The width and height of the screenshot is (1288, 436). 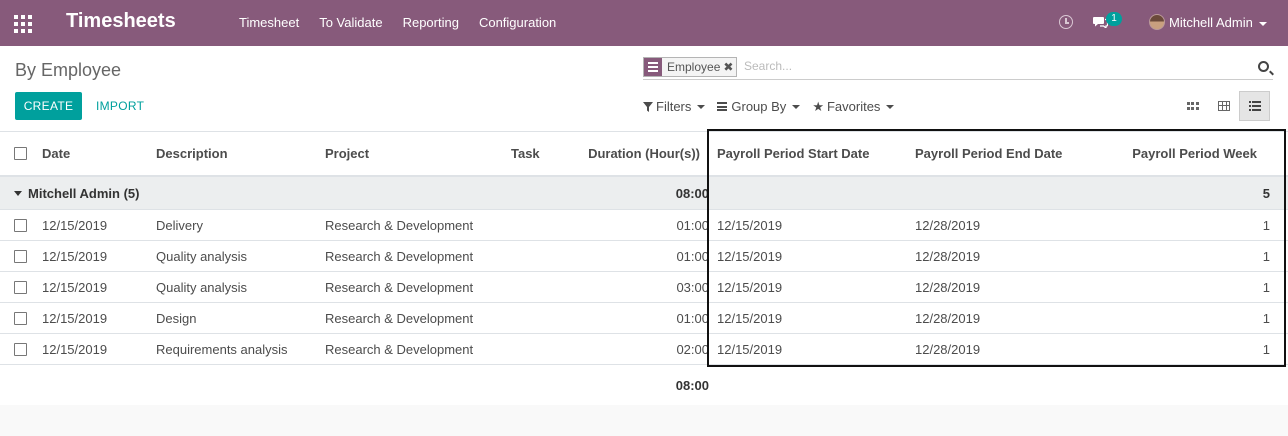 I want to click on column-project: Project, so click(x=347, y=153).